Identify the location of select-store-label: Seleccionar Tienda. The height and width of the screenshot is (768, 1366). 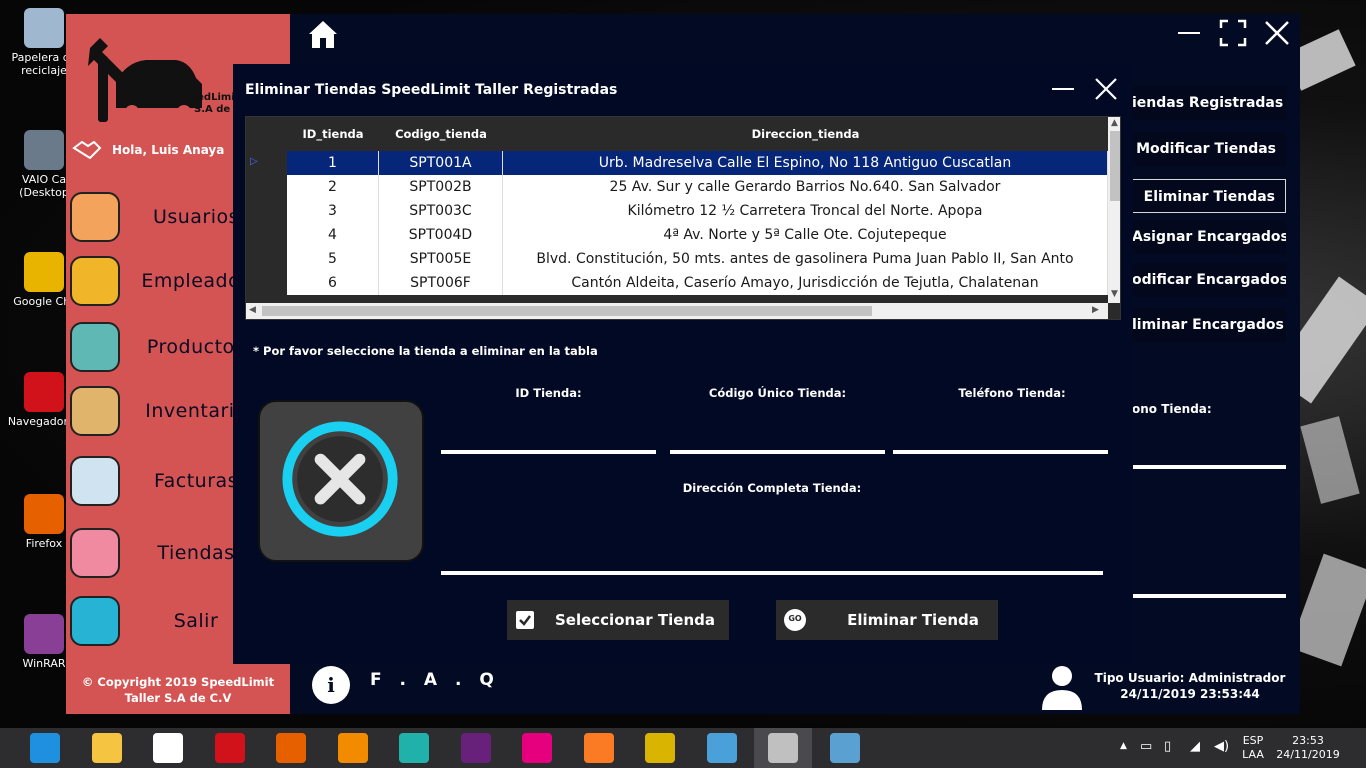
(635, 620).